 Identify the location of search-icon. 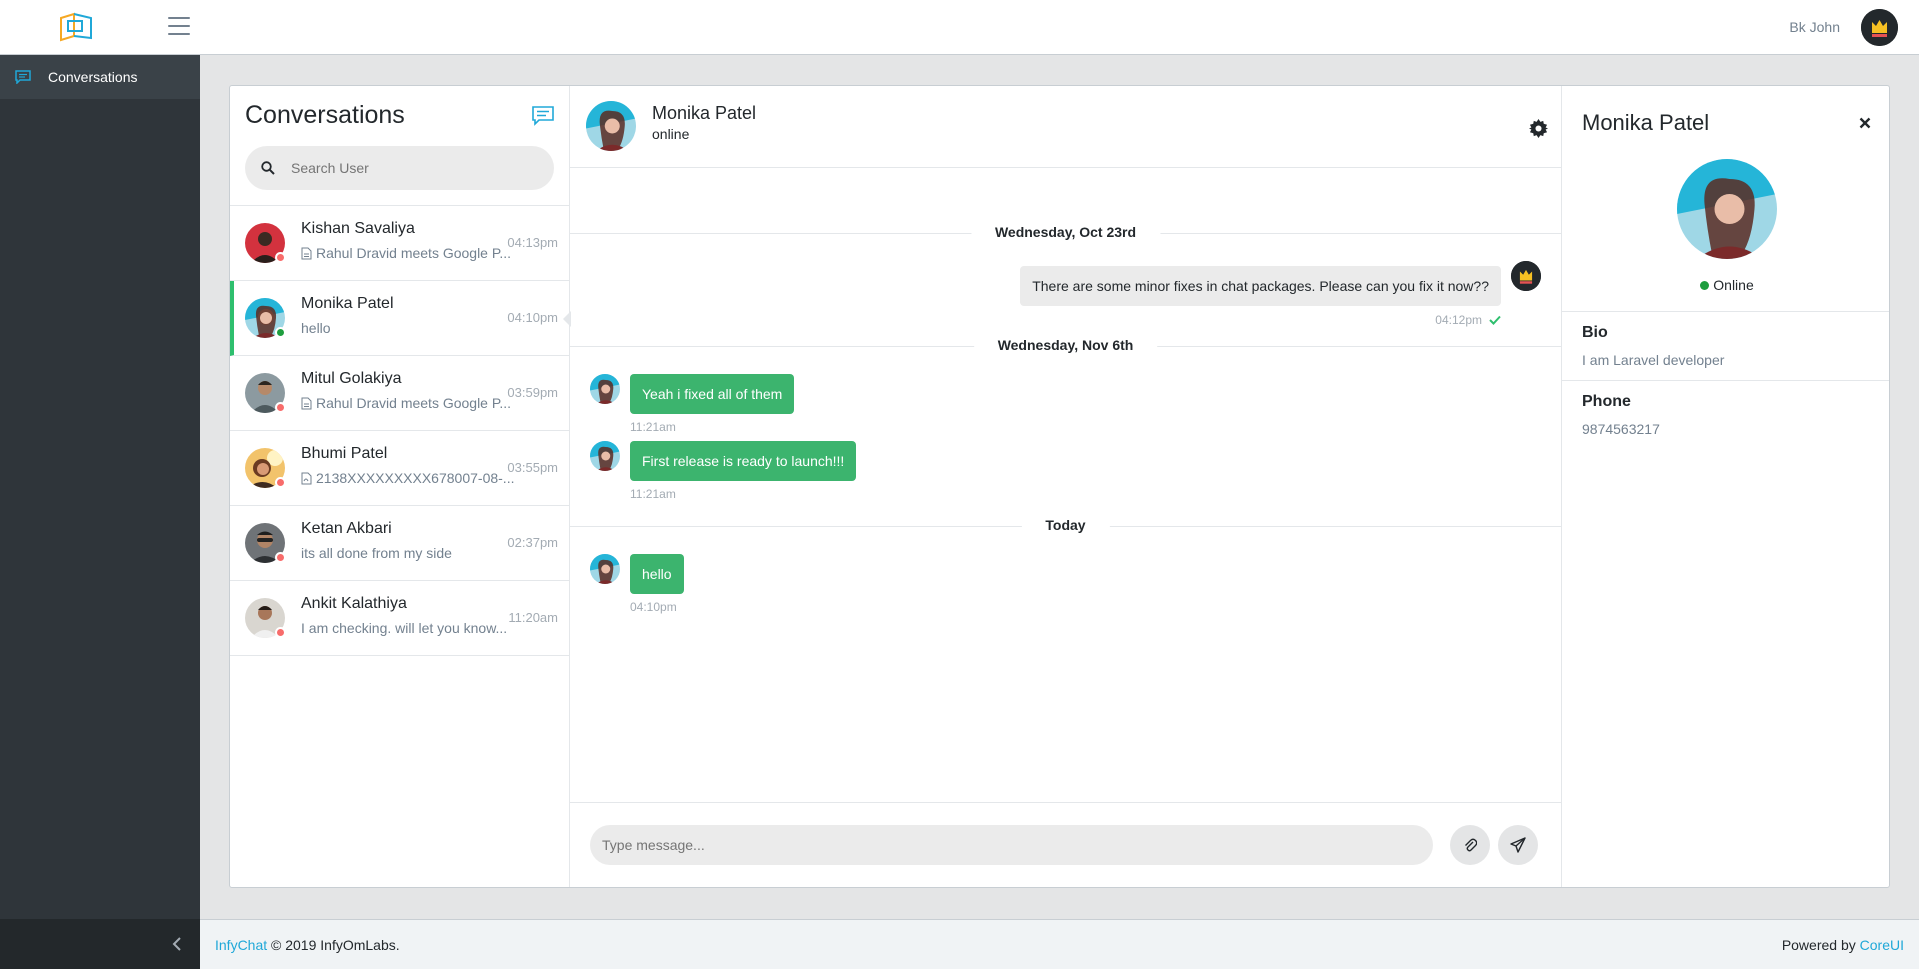
(268, 168).